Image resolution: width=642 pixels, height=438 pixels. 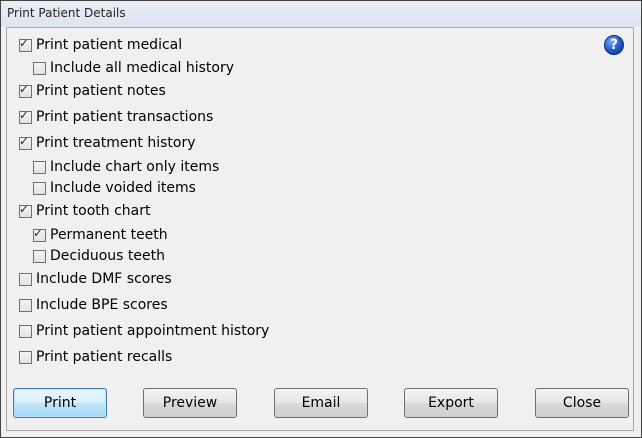 I want to click on option-permanent-teeth: ✓ Permanent teeth, so click(x=100, y=235).